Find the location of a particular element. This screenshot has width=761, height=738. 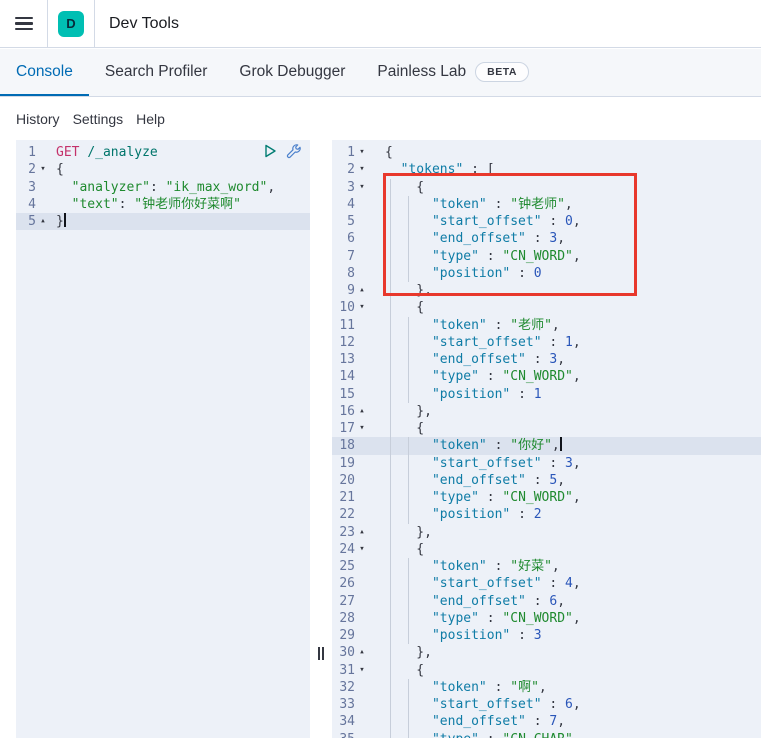

gutter: 2 ▾ is located at coordinates (36, 169).